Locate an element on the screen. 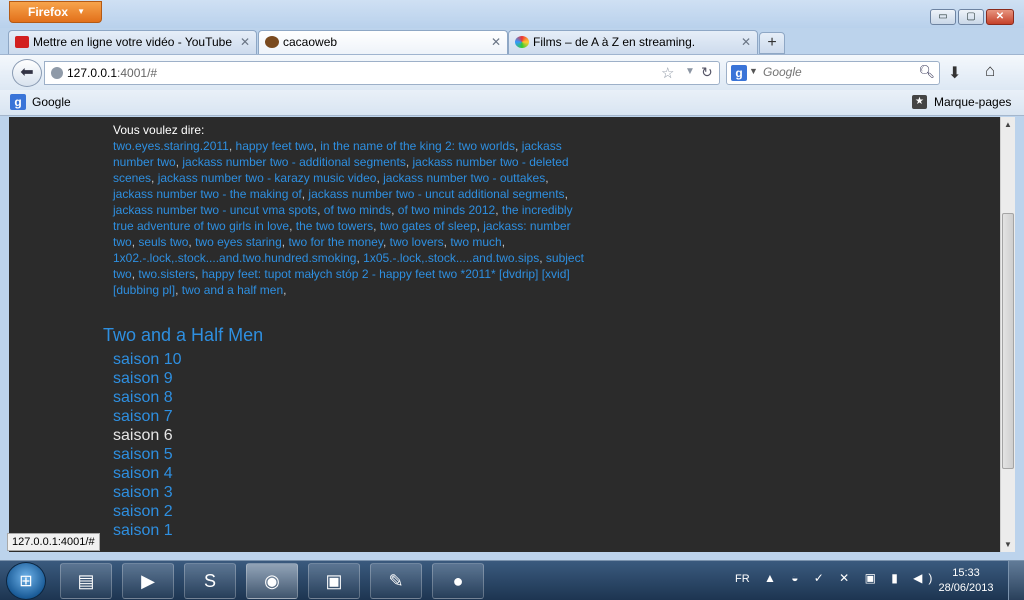  notepad-icon: ✎ is located at coordinates (396, 581).